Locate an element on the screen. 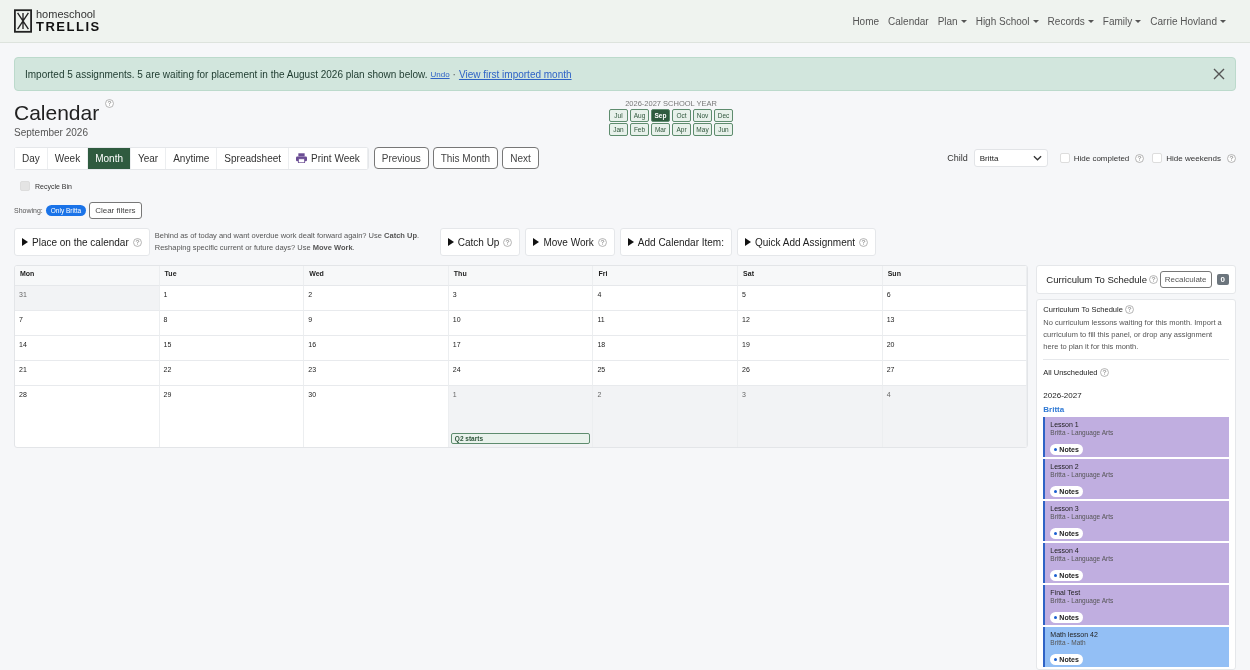 The image size is (1250, 670). recycle-bin-checkbox is located at coordinates (25, 186).